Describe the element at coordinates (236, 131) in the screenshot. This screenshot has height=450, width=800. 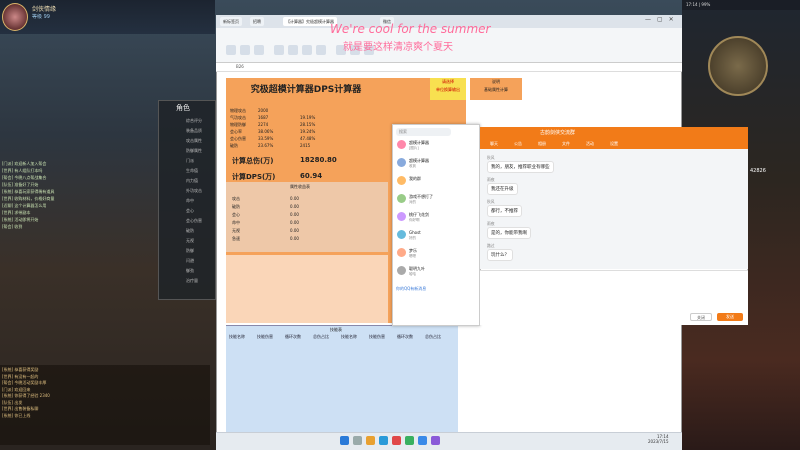
I see `stat-name: 会心率` at that location.